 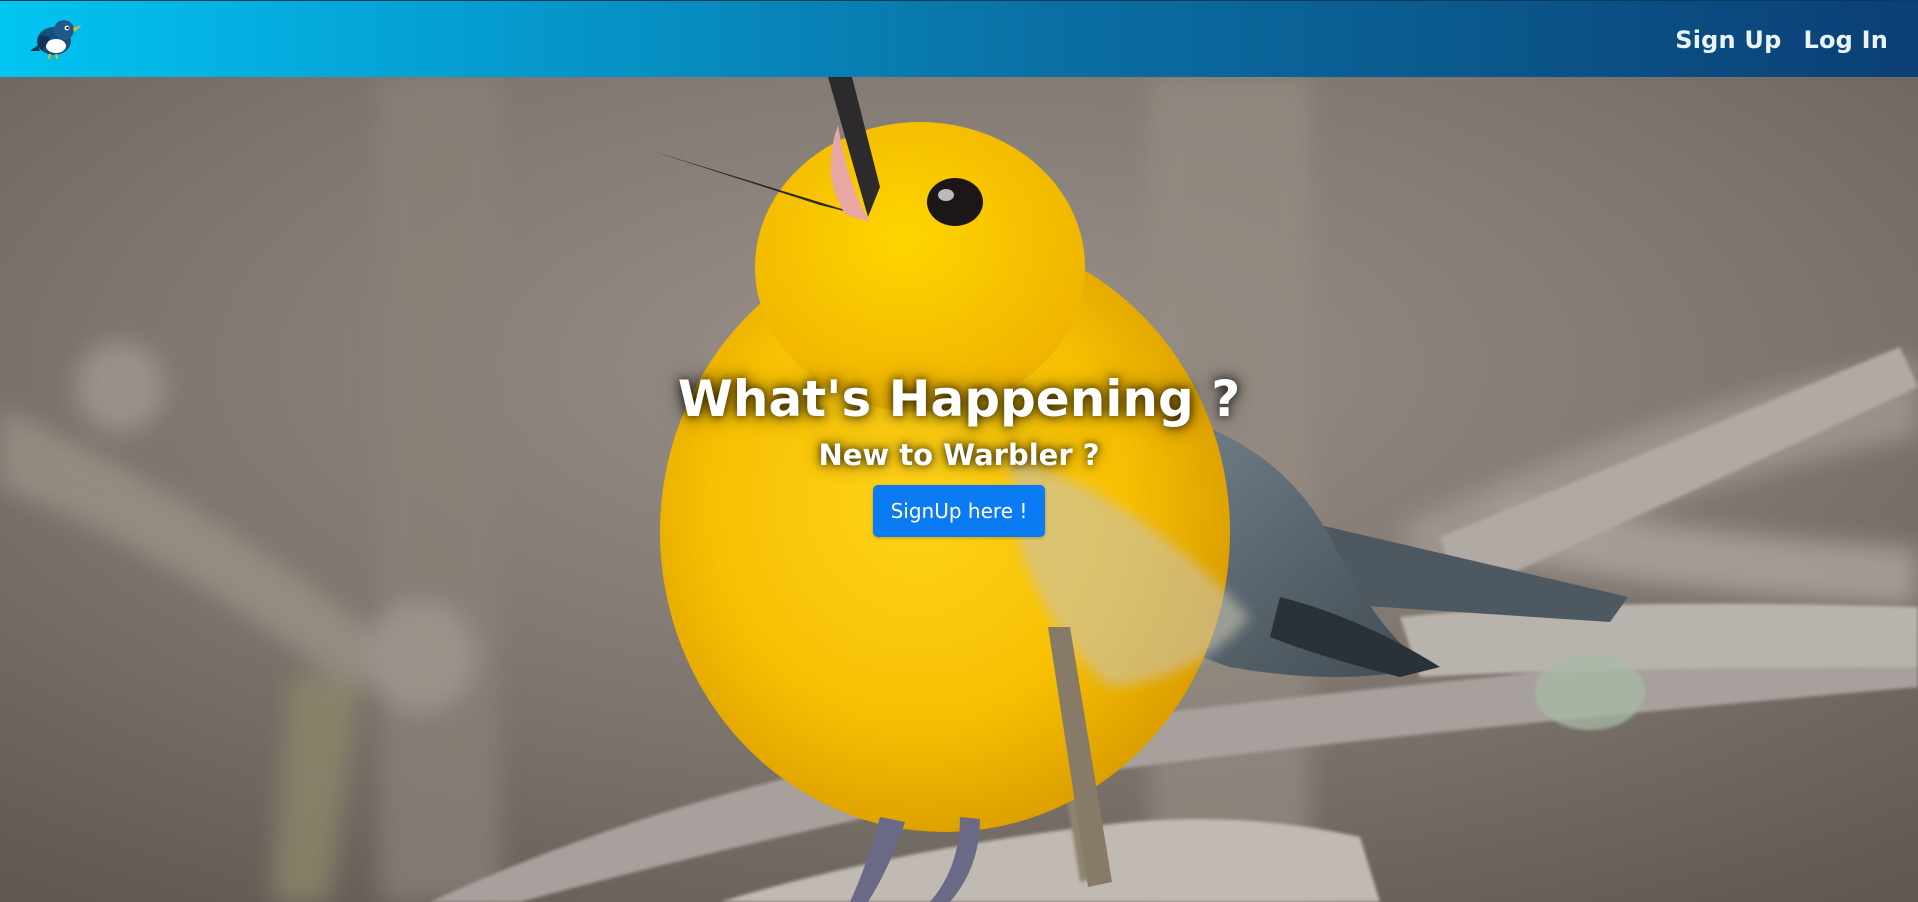 I want to click on hero-title: What's Happening ?, so click(x=959, y=399).